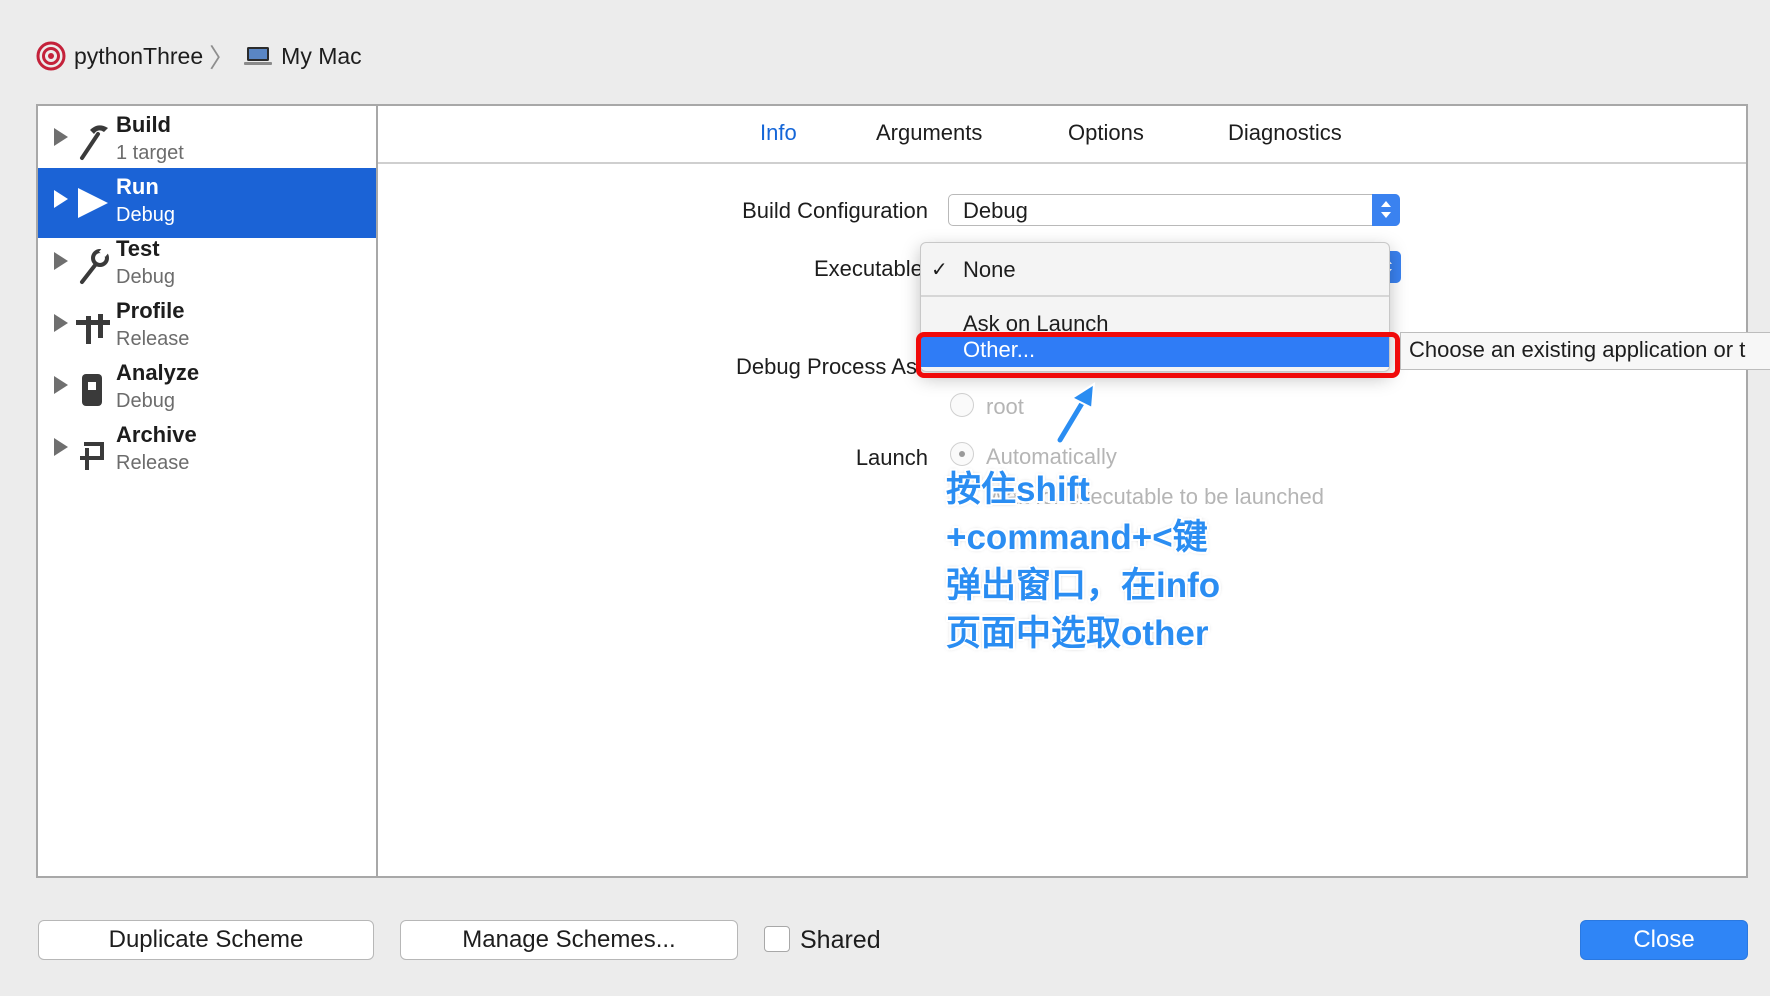  What do you see at coordinates (1075, 413) in the screenshot?
I see `annotation-arrow-icon` at bounding box center [1075, 413].